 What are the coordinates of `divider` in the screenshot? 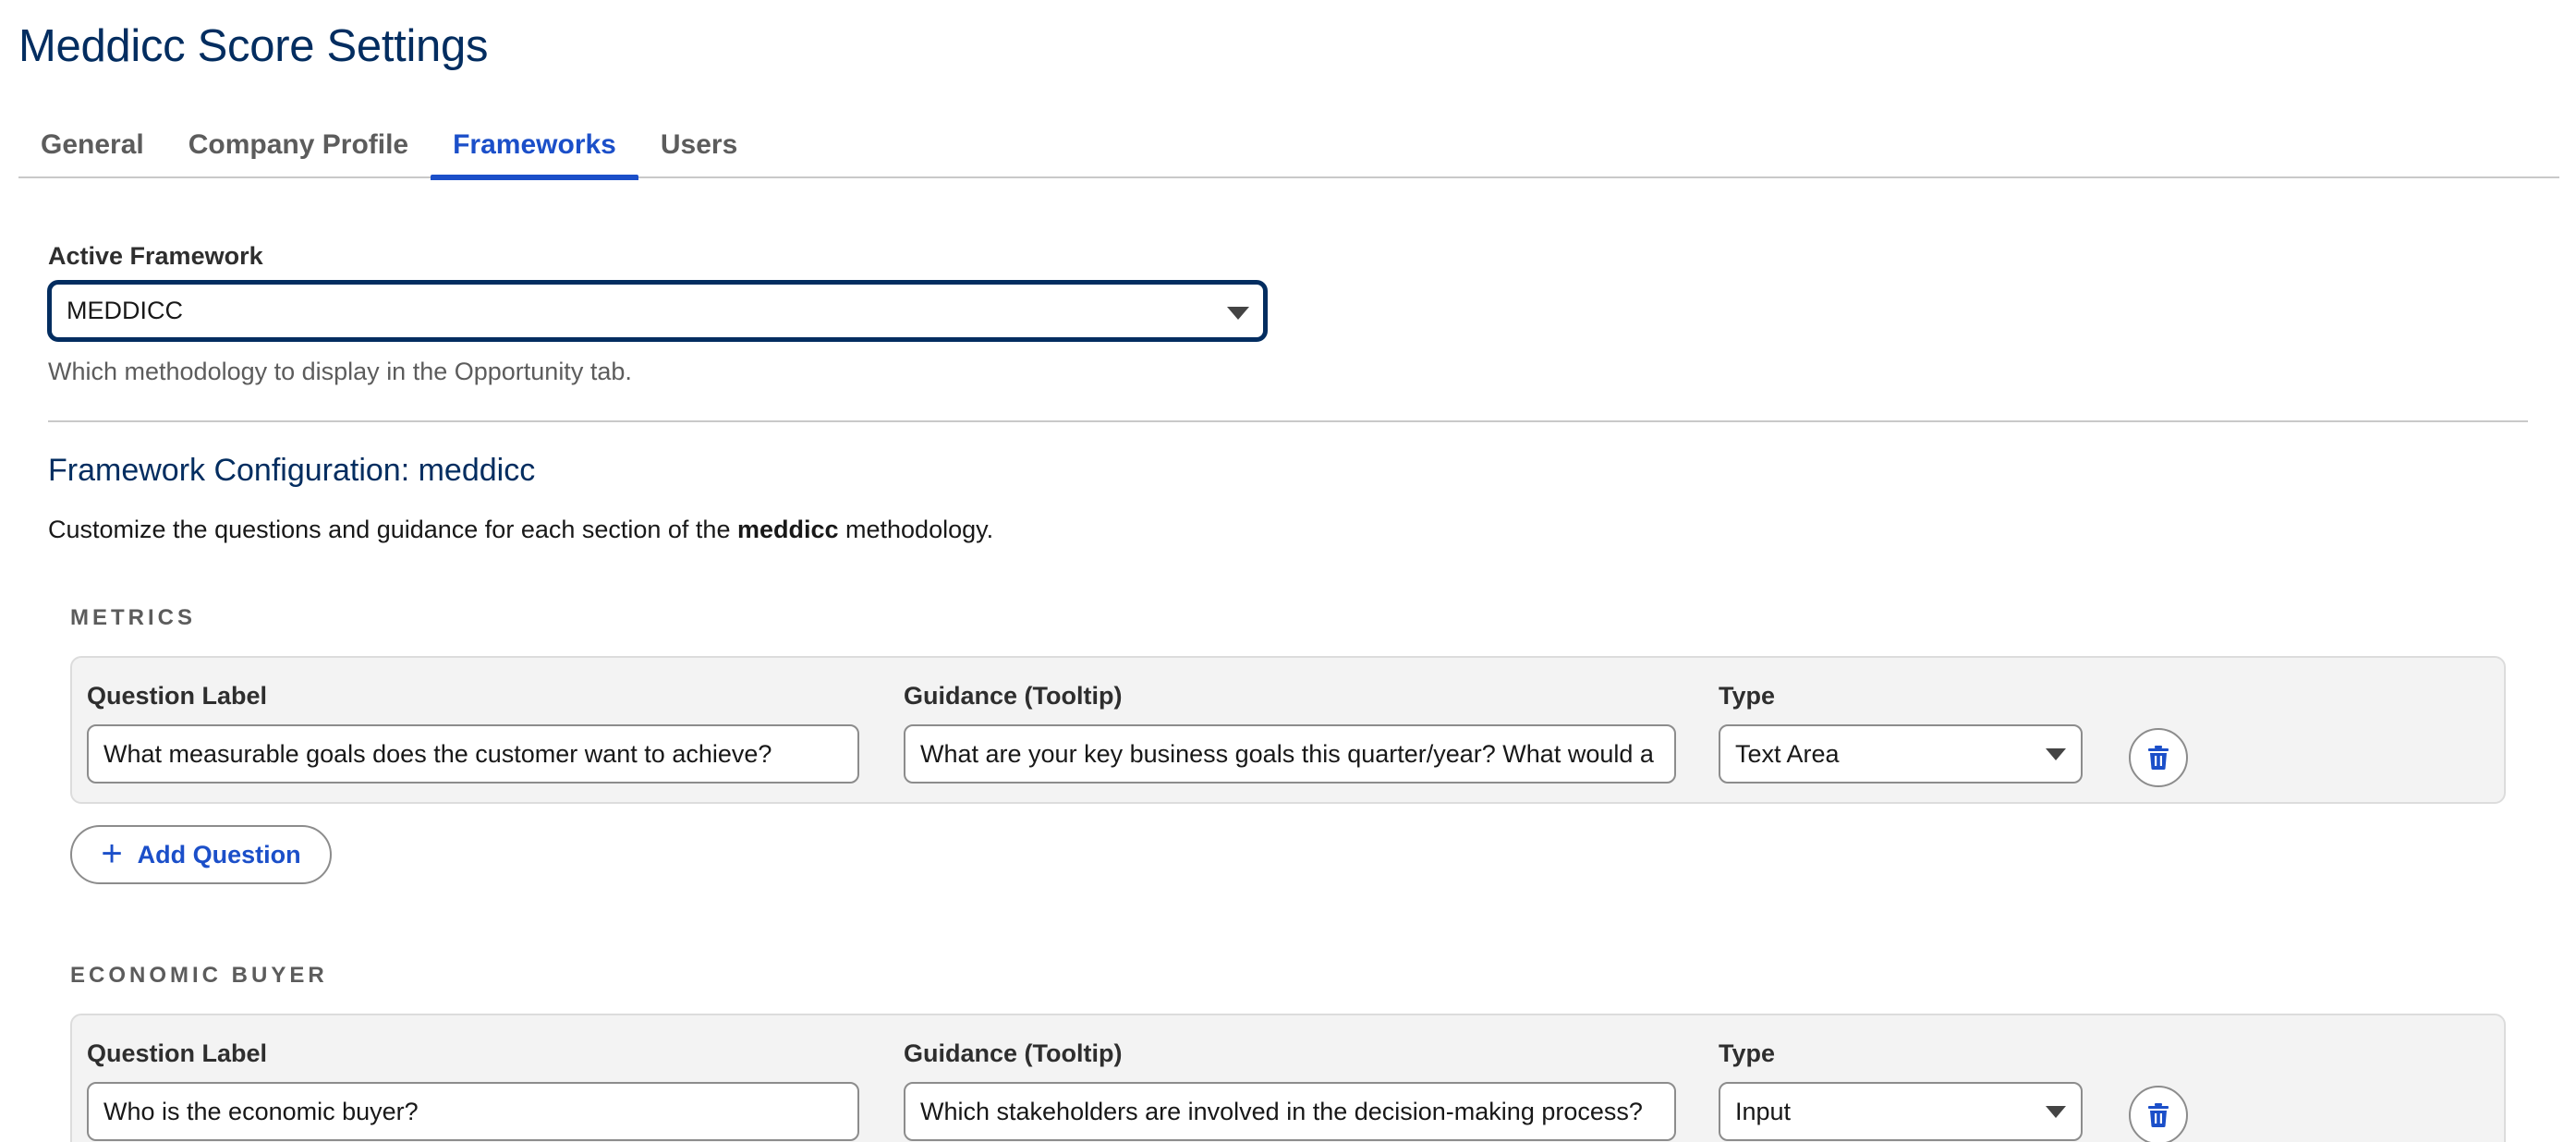 It's located at (1288, 421).